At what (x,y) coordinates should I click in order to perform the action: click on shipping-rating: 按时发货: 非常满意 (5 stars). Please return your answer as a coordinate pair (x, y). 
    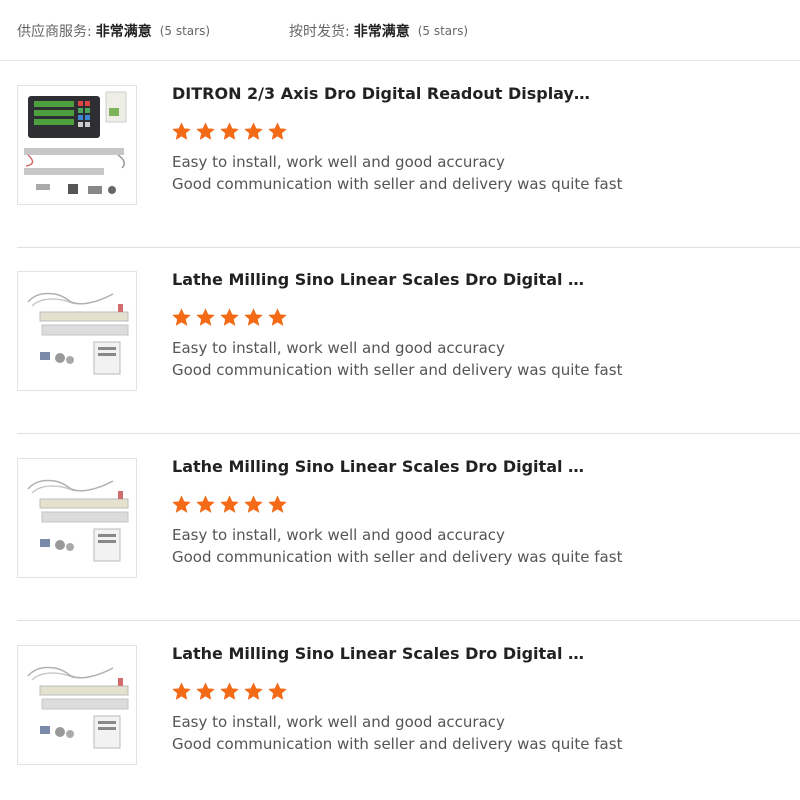
    Looking at the image, I should click on (378, 31).